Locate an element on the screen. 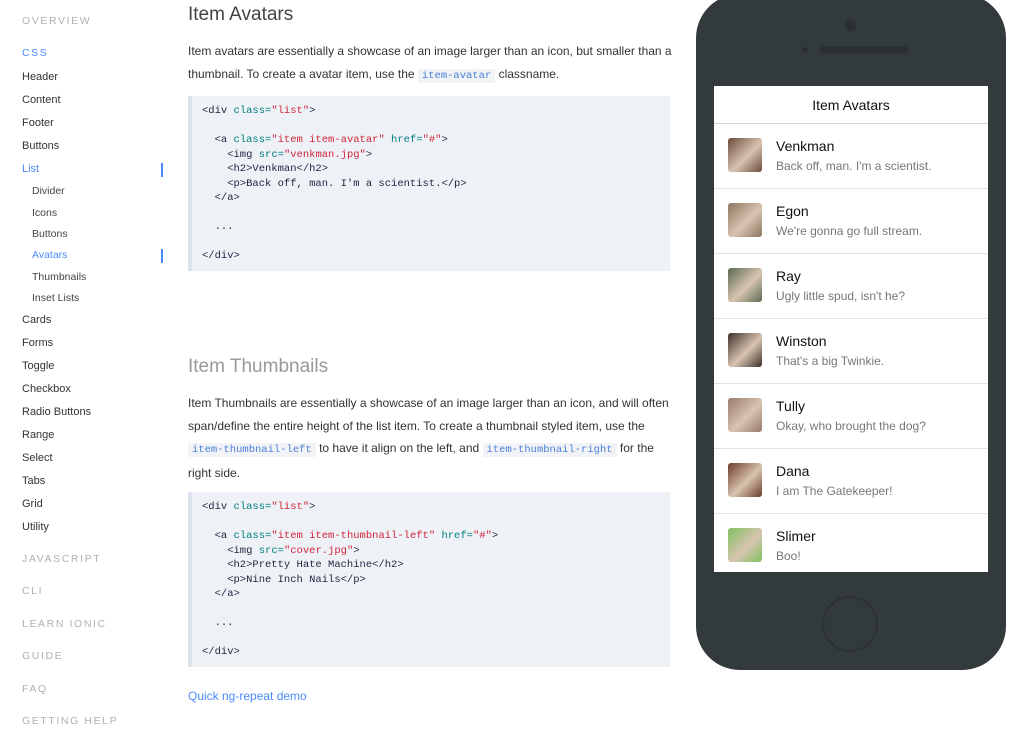 This screenshot has height=739, width=1024. thumbnails-desc-text-mid: to have it align on the left, and is located at coordinates (399, 448).